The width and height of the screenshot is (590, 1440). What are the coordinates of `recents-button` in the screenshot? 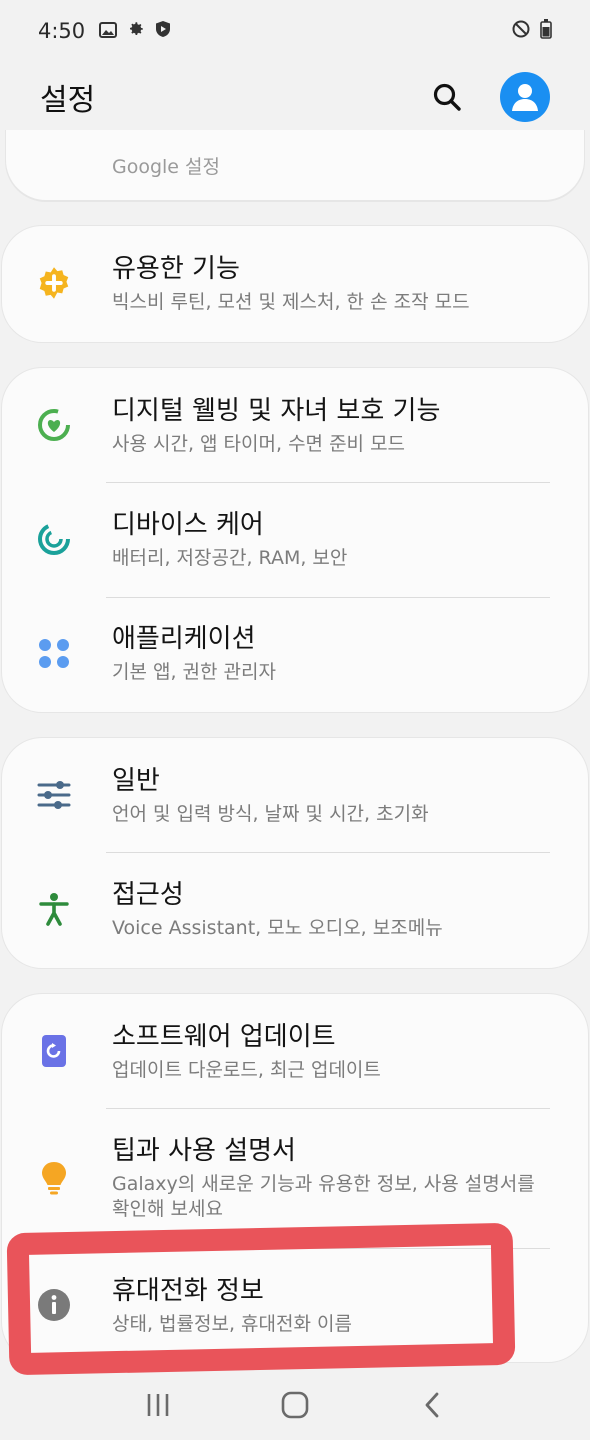 It's located at (158, 1405).